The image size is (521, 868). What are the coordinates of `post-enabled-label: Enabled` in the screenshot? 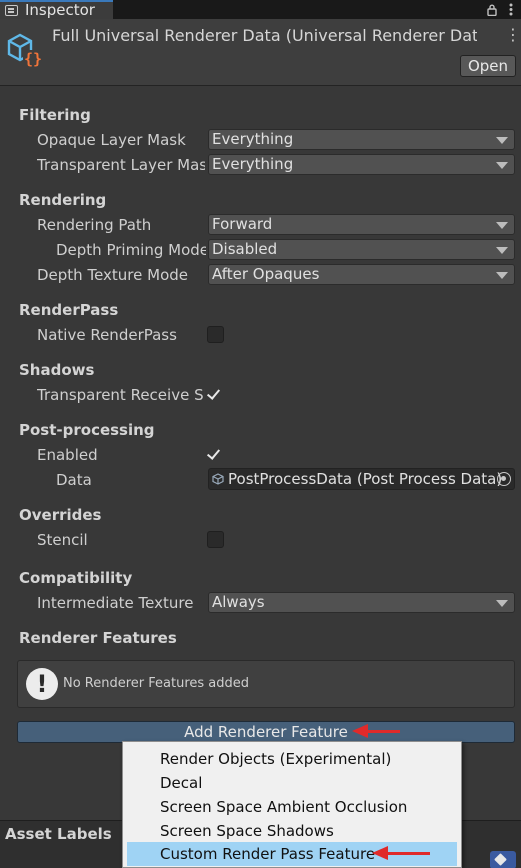 It's located at (67, 455).